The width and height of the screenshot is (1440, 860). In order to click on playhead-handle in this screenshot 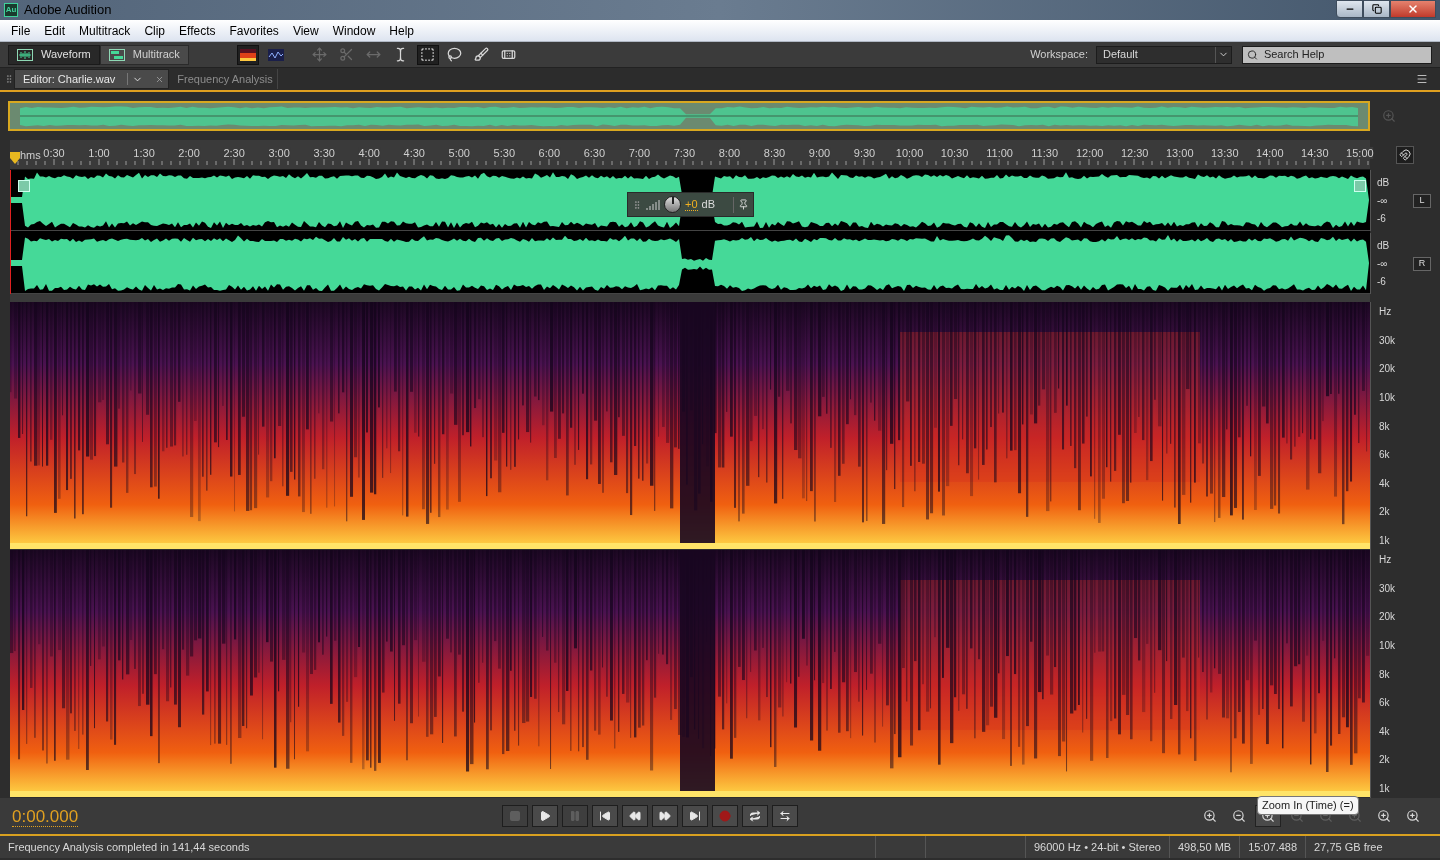, I will do `click(15, 158)`.